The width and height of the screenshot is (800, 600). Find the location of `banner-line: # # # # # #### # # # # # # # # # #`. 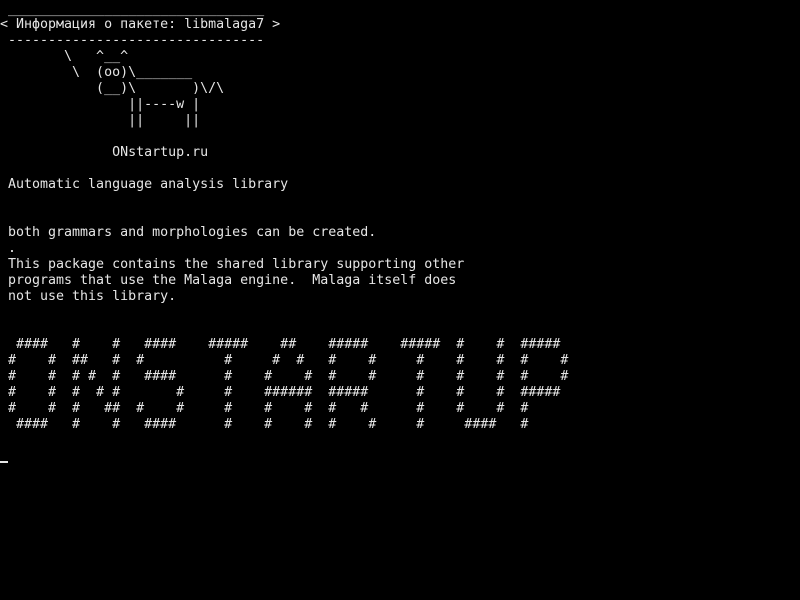

banner-line: # # # # # #### # # # # # # # # # # is located at coordinates (288, 376).